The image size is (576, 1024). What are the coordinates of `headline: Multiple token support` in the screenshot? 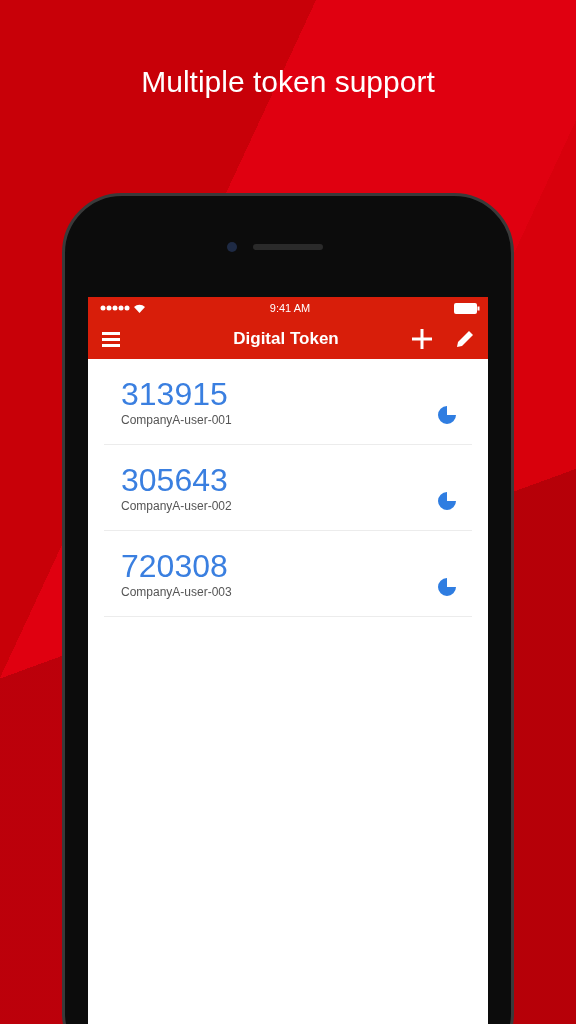 It's located at (288, 82).